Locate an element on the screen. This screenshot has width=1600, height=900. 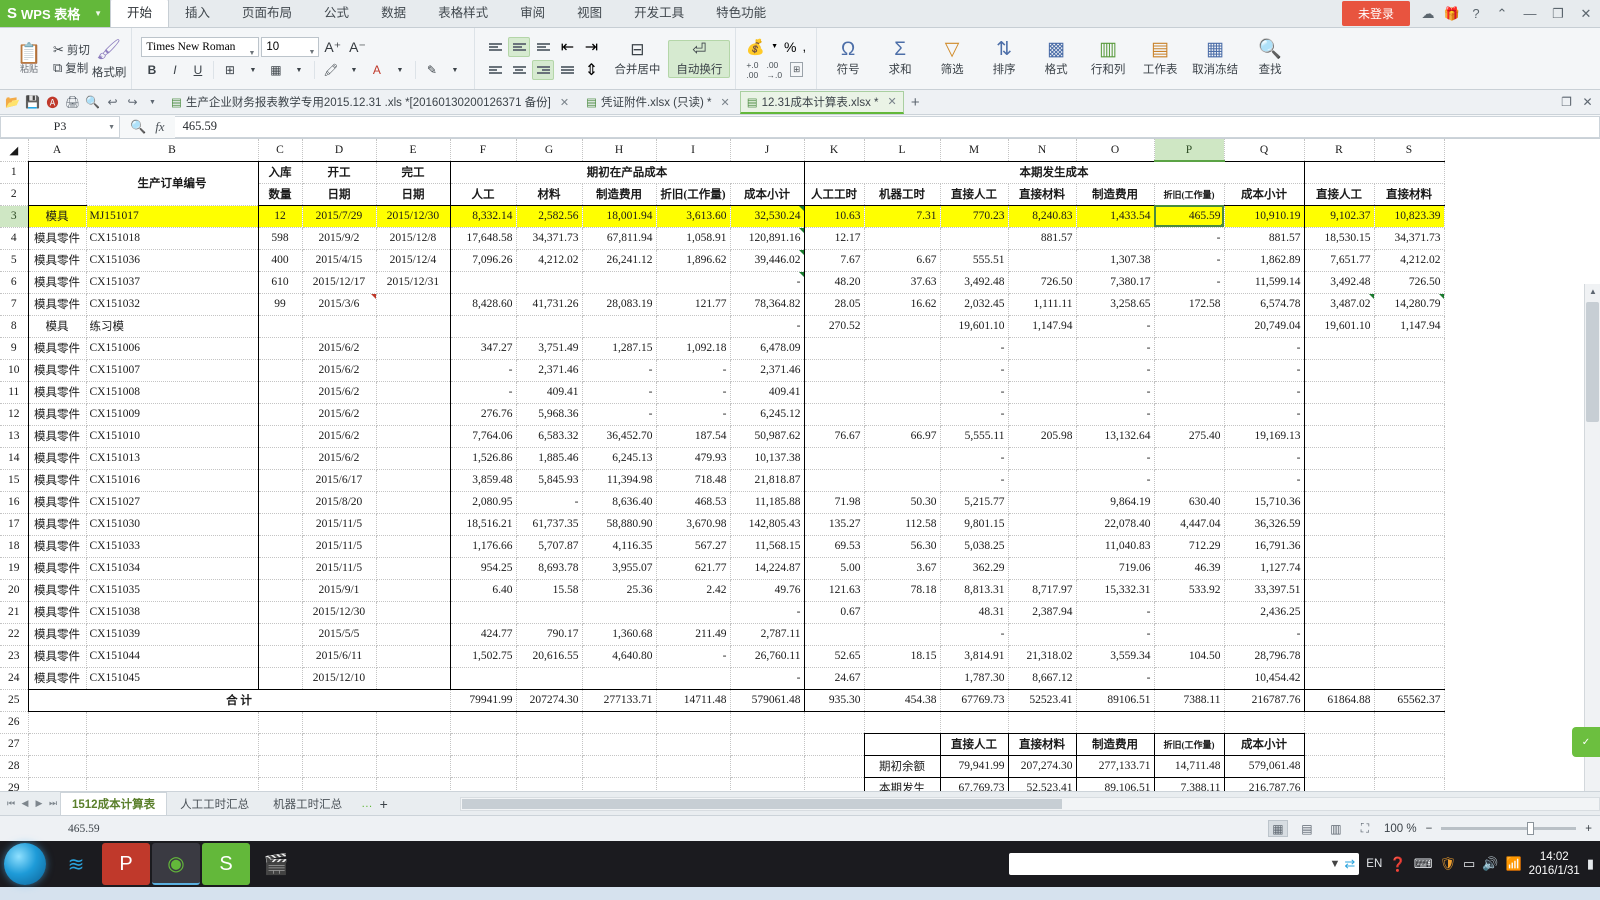
cell-J20: 49.76 is located at coordinates (767, 590).